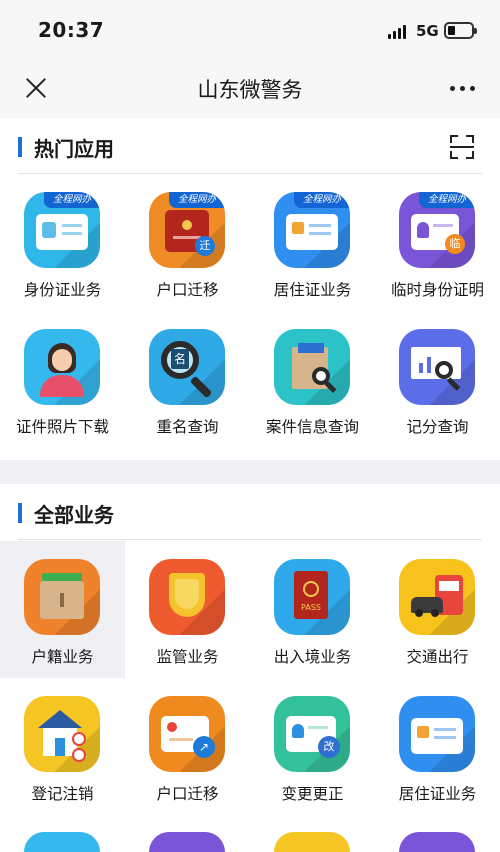 This screenshot has width=500, height=852. I want to click on status-bar: 20:37 5G, so click(250, 29).